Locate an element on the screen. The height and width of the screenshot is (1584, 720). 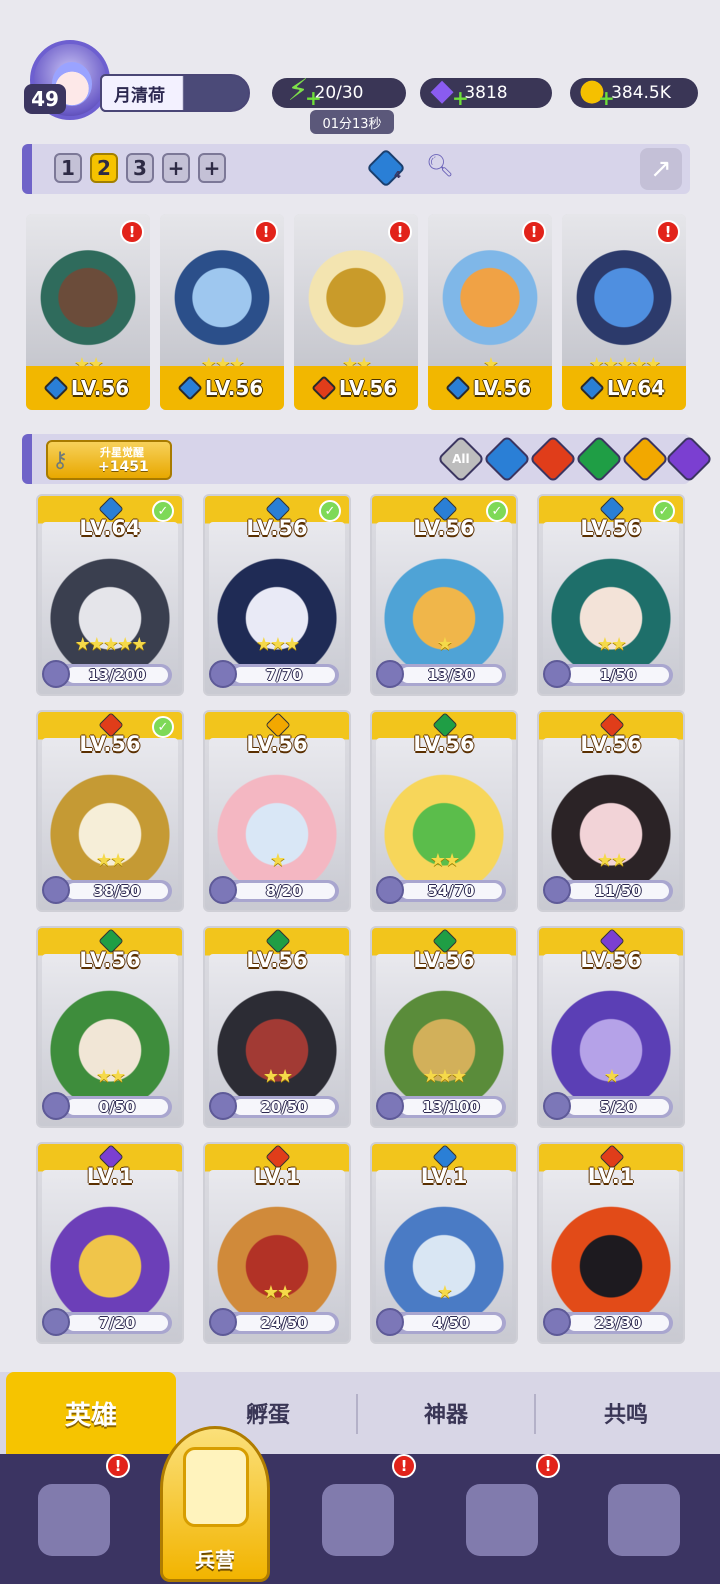
fragment-progress: 54/70 is located at coordinates (441, 890).